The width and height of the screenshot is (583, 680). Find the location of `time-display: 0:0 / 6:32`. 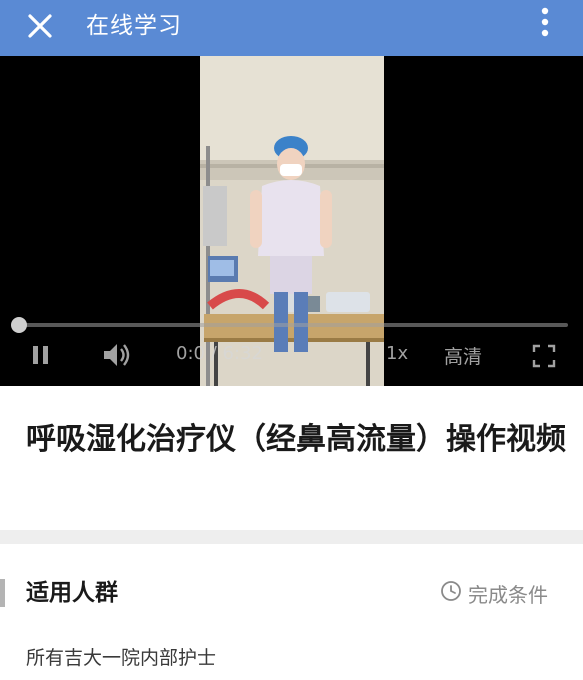

time-display: 0:0 / 6:32 is located at coordinates (219, 353).